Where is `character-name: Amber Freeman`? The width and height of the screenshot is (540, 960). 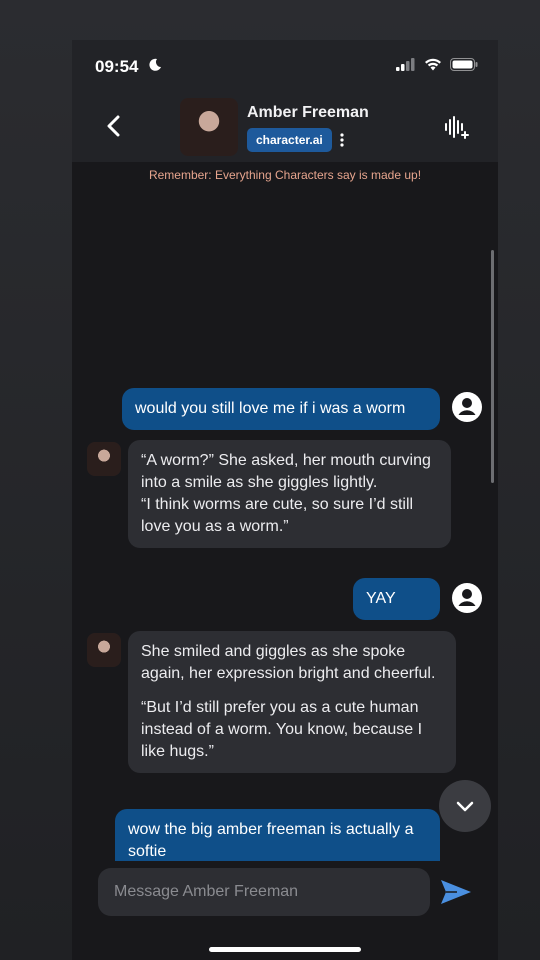
character-name: Amber Freeman is located at coordinates (308, 113).